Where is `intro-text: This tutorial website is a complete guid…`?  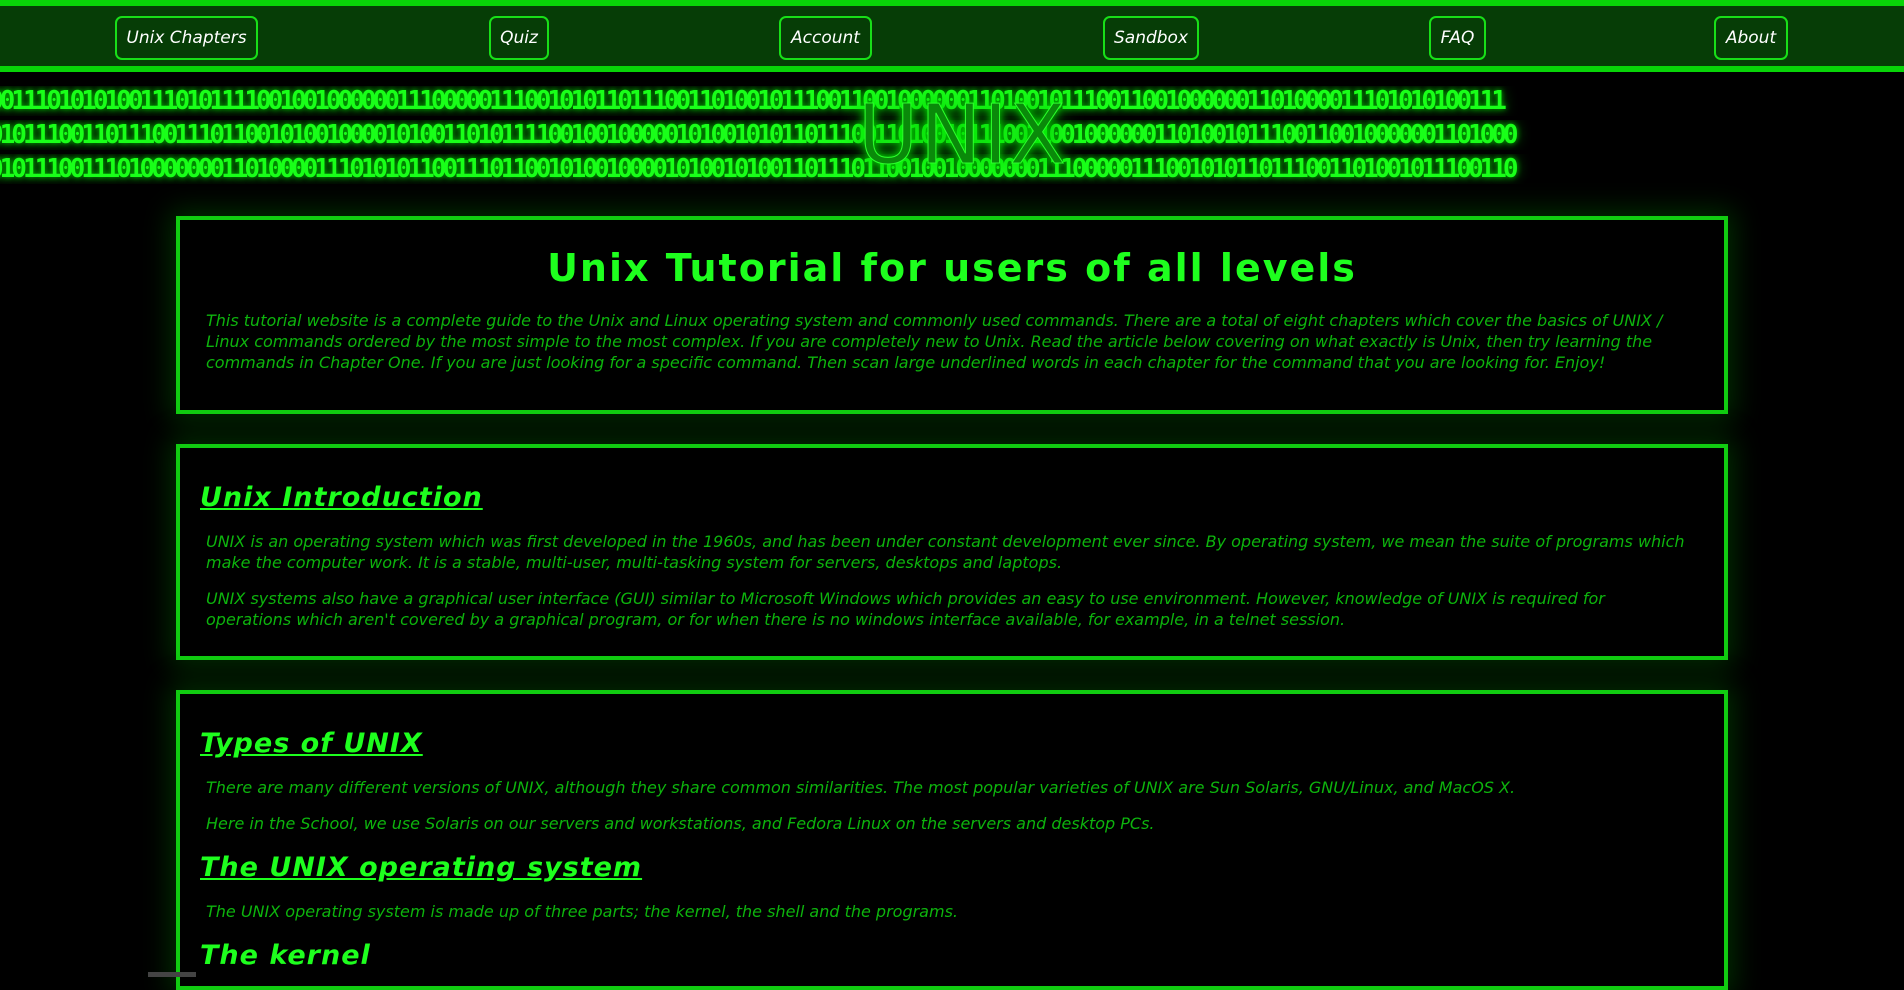
intro-text: This tutorial website is a complete guid… is located at coordinates (934, 341).